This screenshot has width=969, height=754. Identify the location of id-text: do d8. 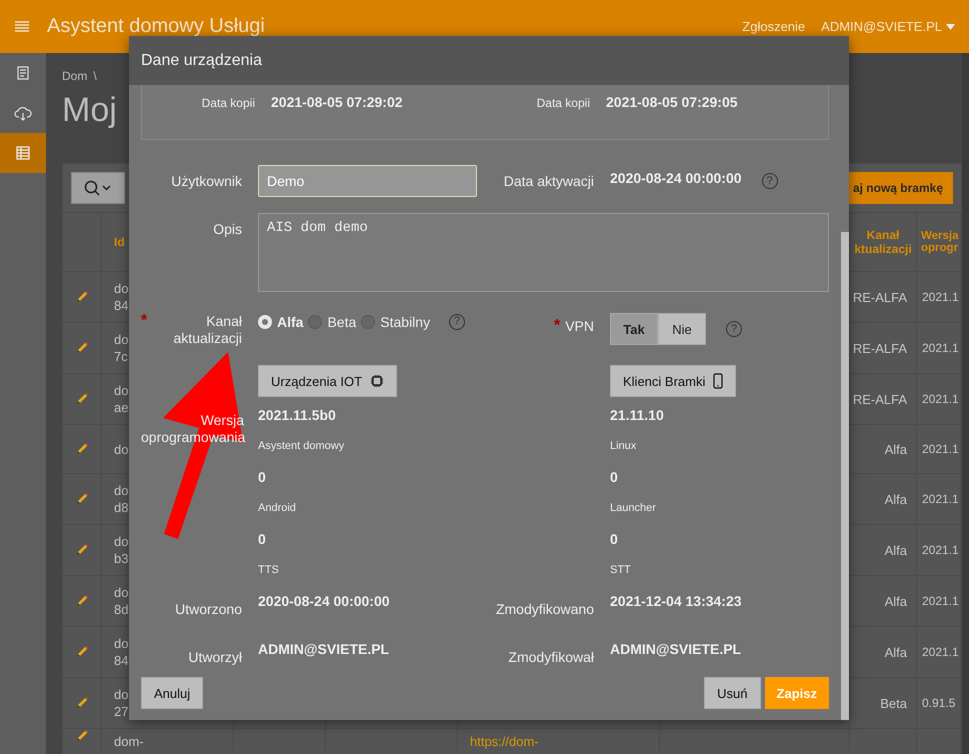
(121, 499).